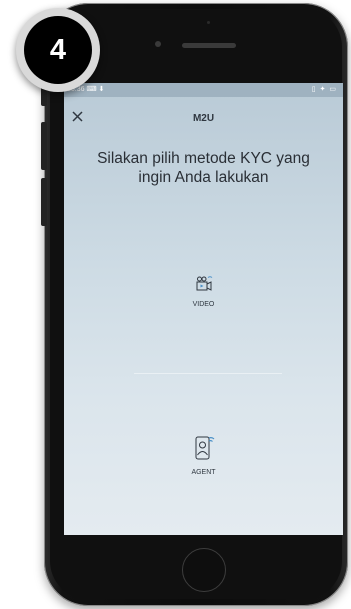  I want to click on video-kyc-option: VIDEO, so click(203, 291).